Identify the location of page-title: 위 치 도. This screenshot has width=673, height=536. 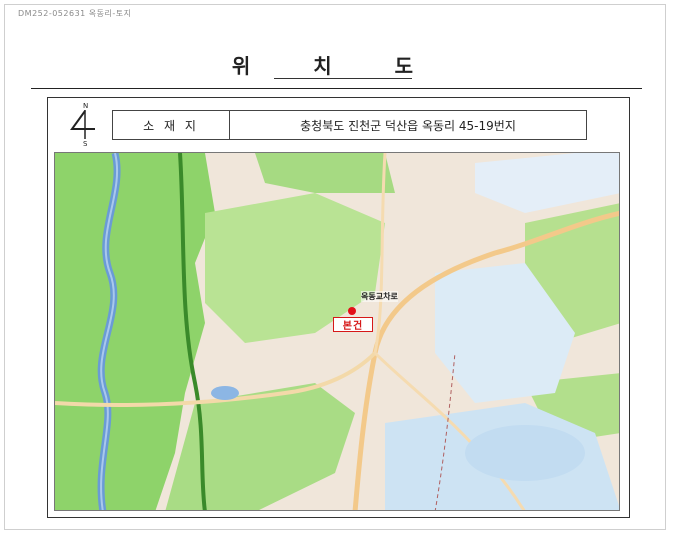
(336, 66).